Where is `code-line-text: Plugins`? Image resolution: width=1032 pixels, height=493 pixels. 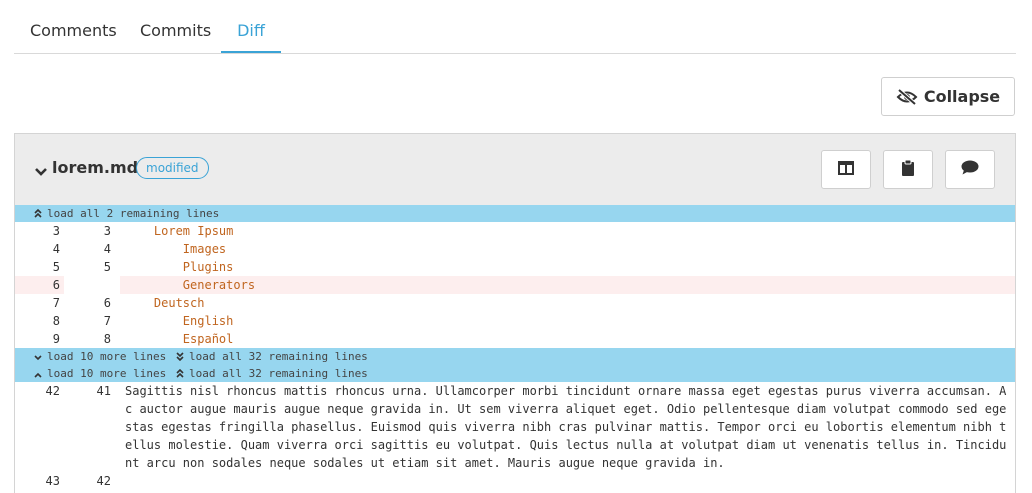 code-line-text: Plugins is located at coordinates (179, 267).